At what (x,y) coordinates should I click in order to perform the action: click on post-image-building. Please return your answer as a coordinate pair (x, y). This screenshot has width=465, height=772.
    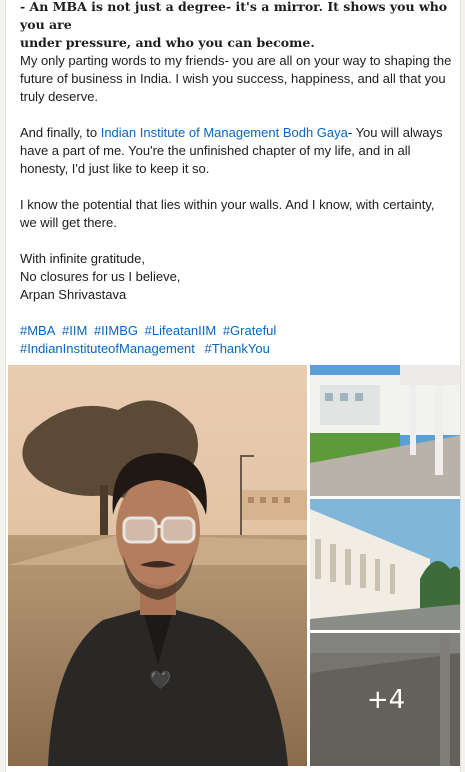
    Looking at the image, I should click on (385, 564).